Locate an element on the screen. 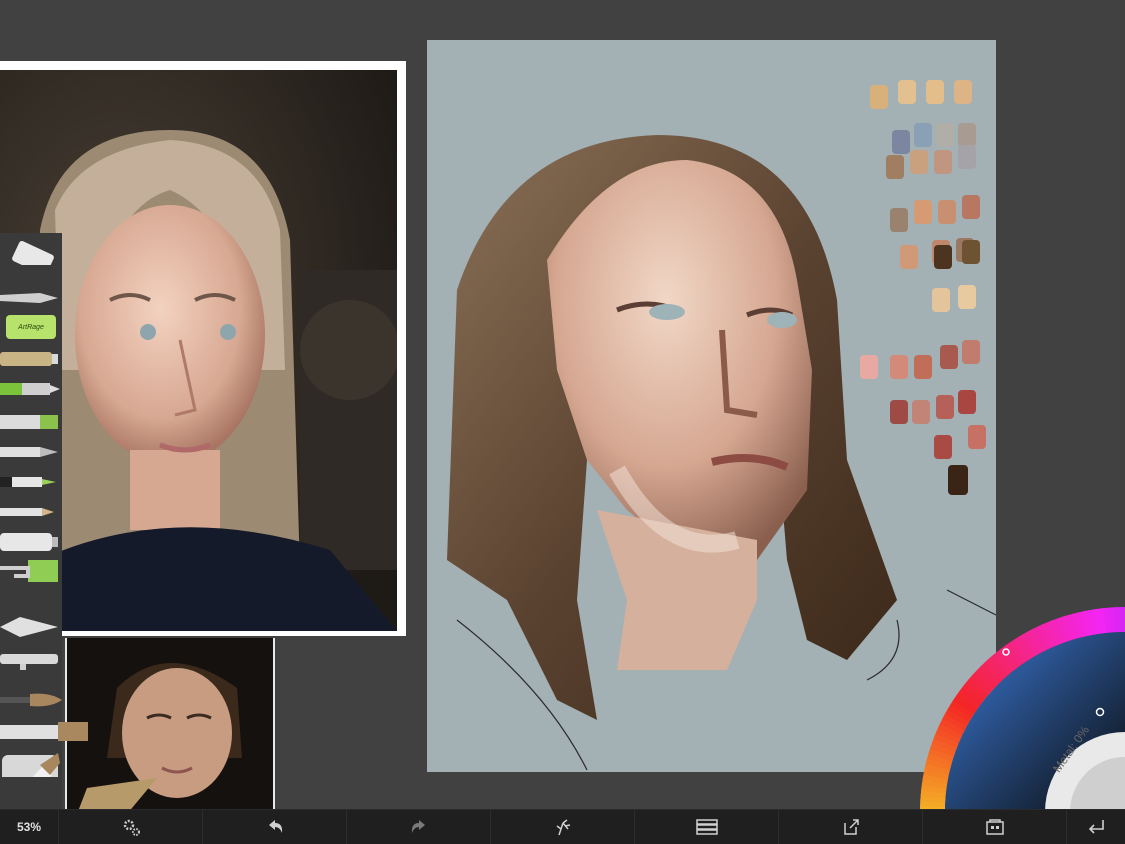  oil-brush-tool-icon is located at coordinates (45, 729).